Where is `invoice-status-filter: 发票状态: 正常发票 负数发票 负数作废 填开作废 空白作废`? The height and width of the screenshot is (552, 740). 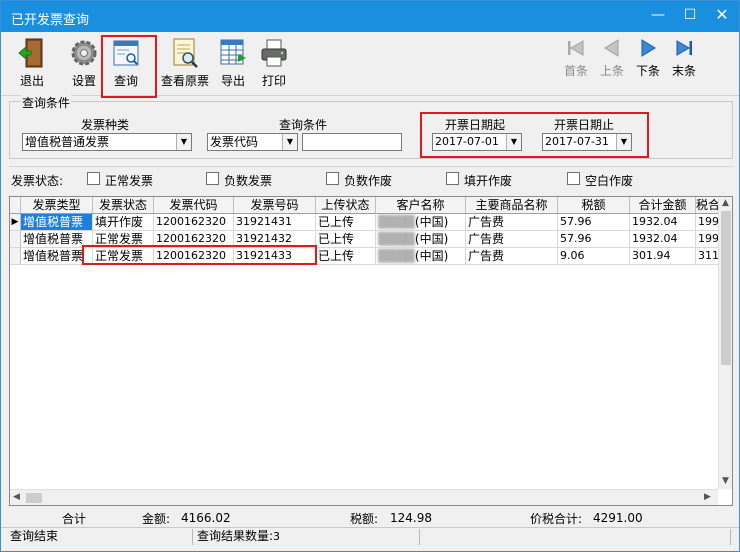
invoice-status-filter: 发票状态: 正常发票 负数发票 负数作废 填开作废 空白作废 is located at coordinates (371, 179).